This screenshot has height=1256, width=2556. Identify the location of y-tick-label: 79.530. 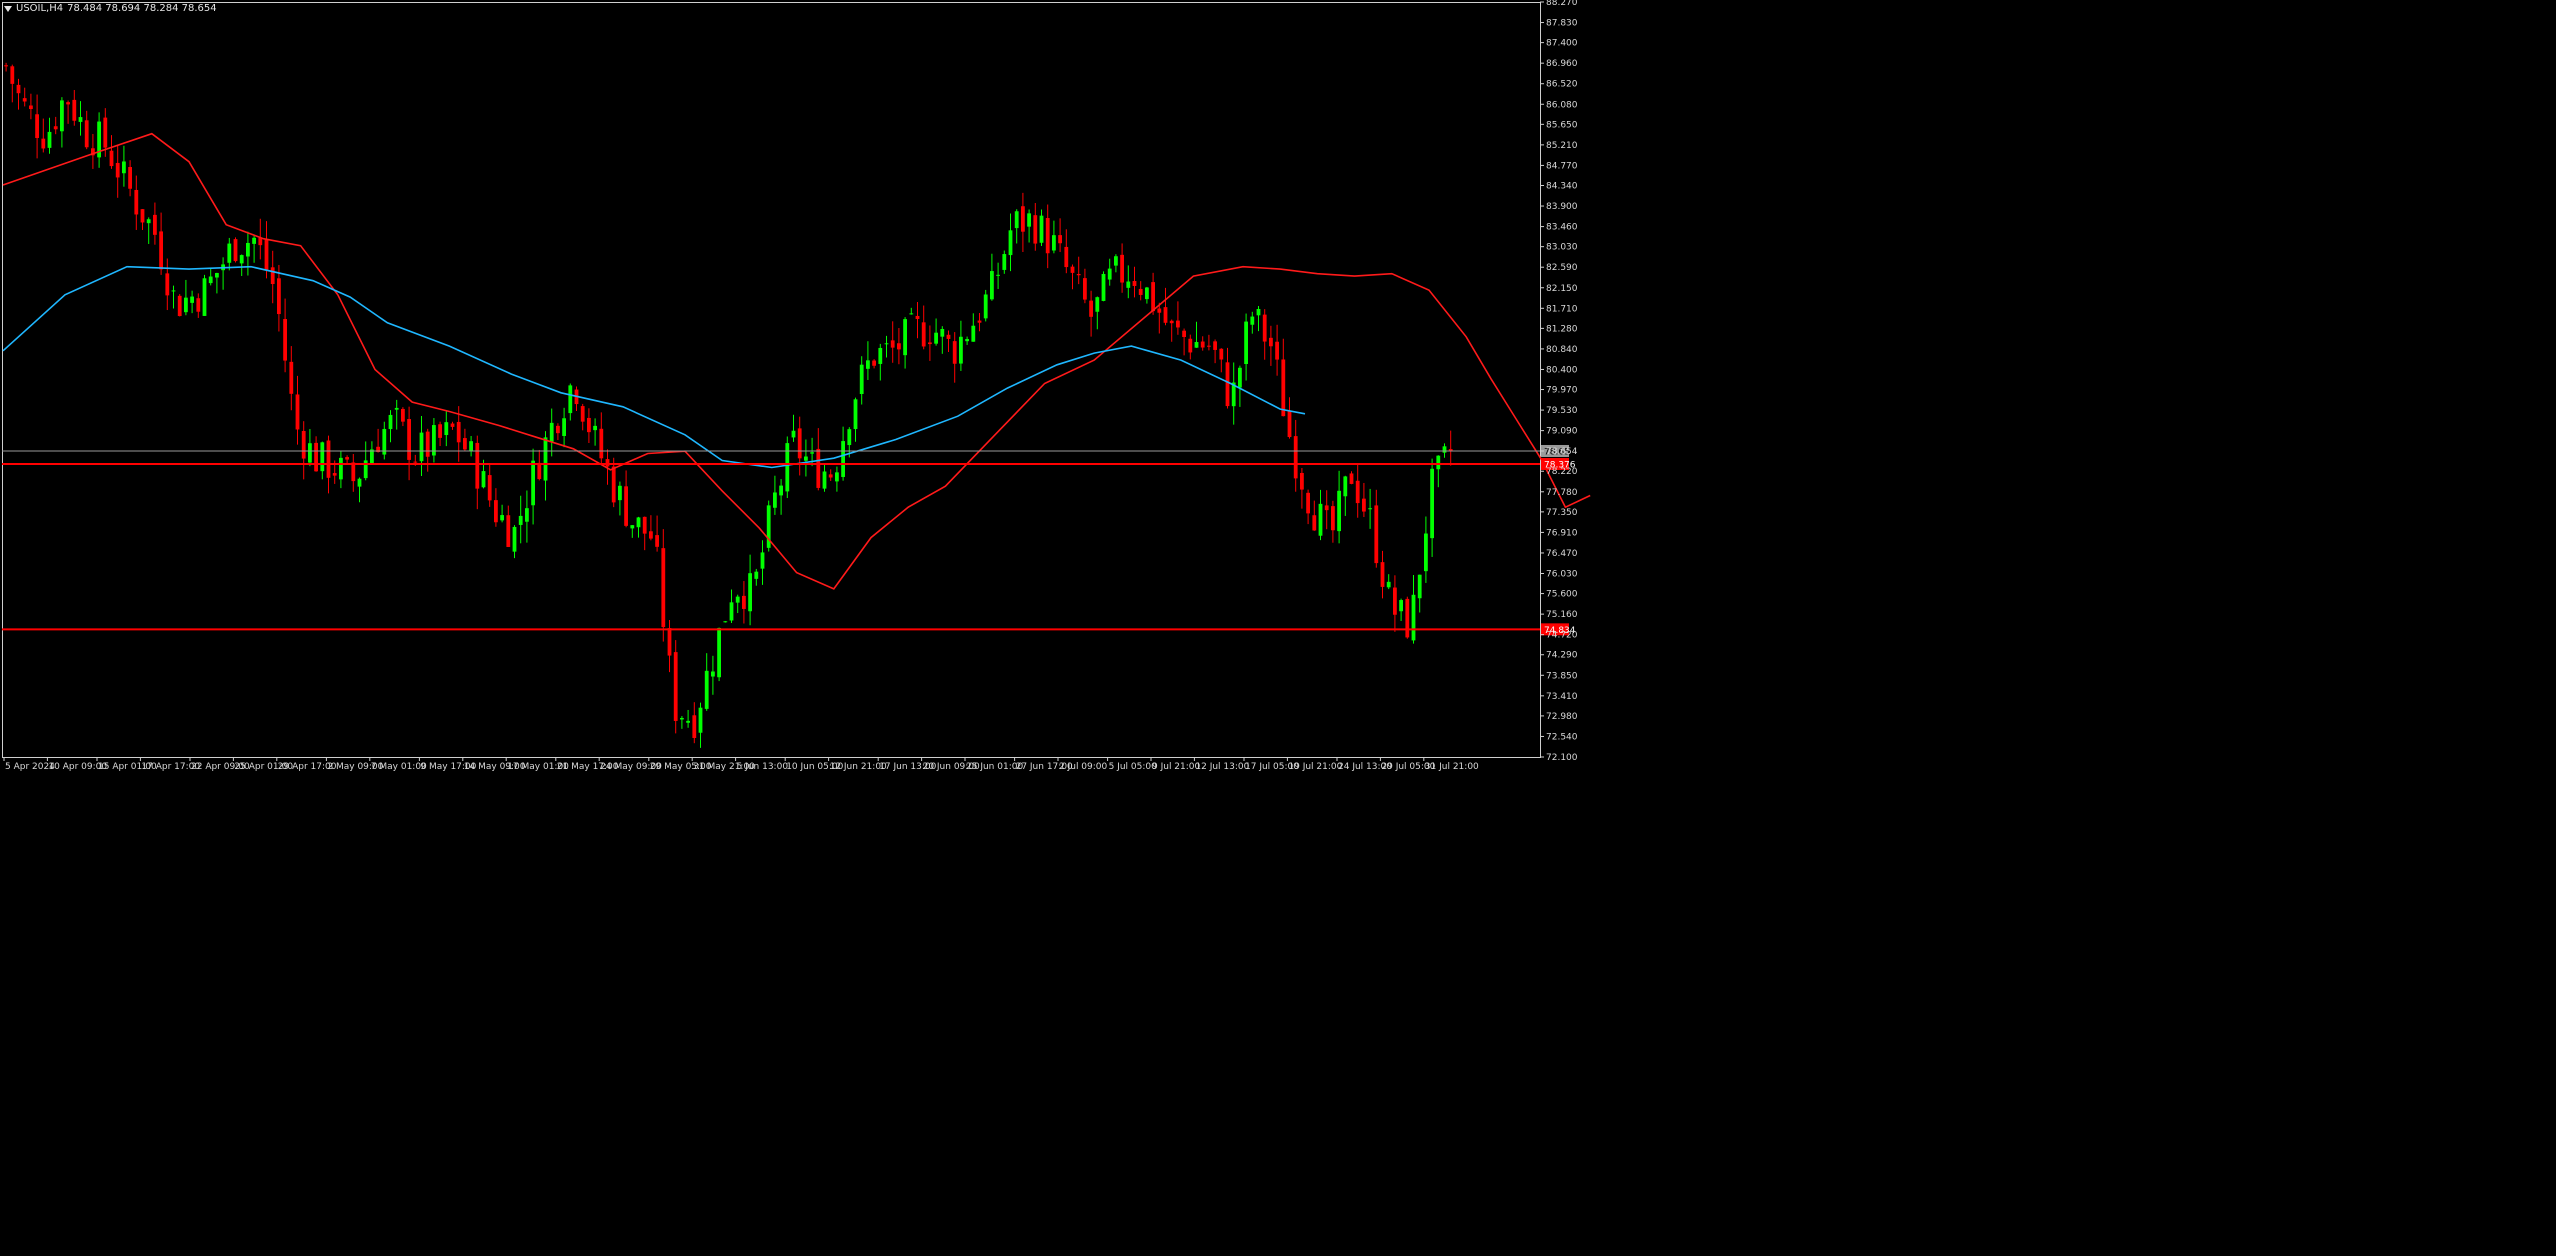
(1562, 411).